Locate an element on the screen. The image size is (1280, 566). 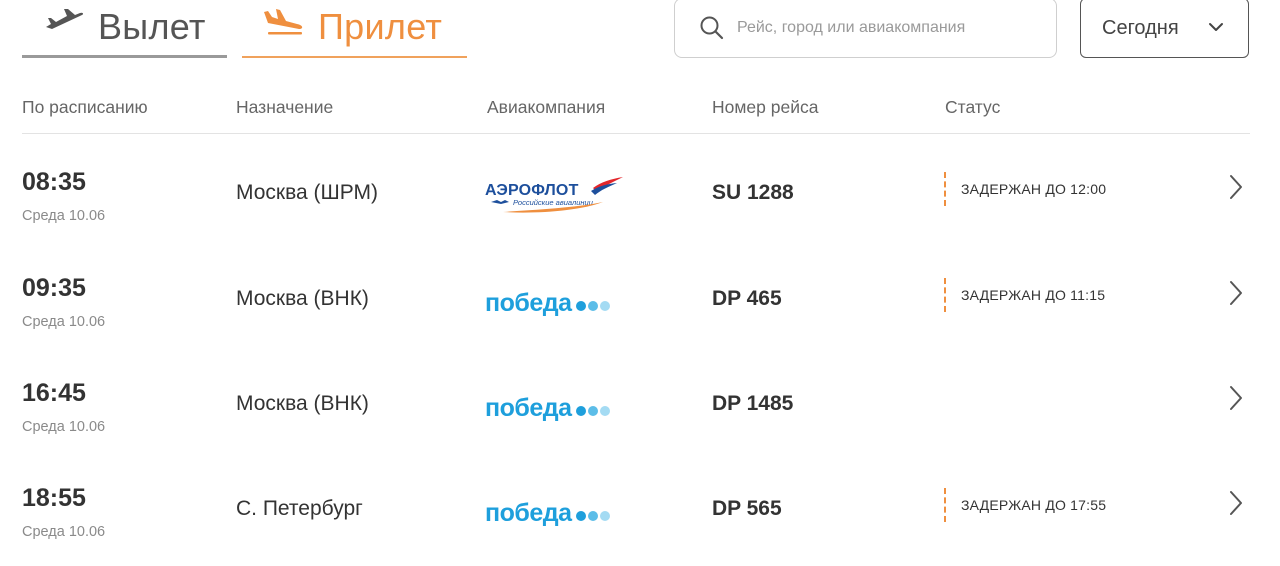
flight-number: SU 1288 is located at coordinates (753, 192).